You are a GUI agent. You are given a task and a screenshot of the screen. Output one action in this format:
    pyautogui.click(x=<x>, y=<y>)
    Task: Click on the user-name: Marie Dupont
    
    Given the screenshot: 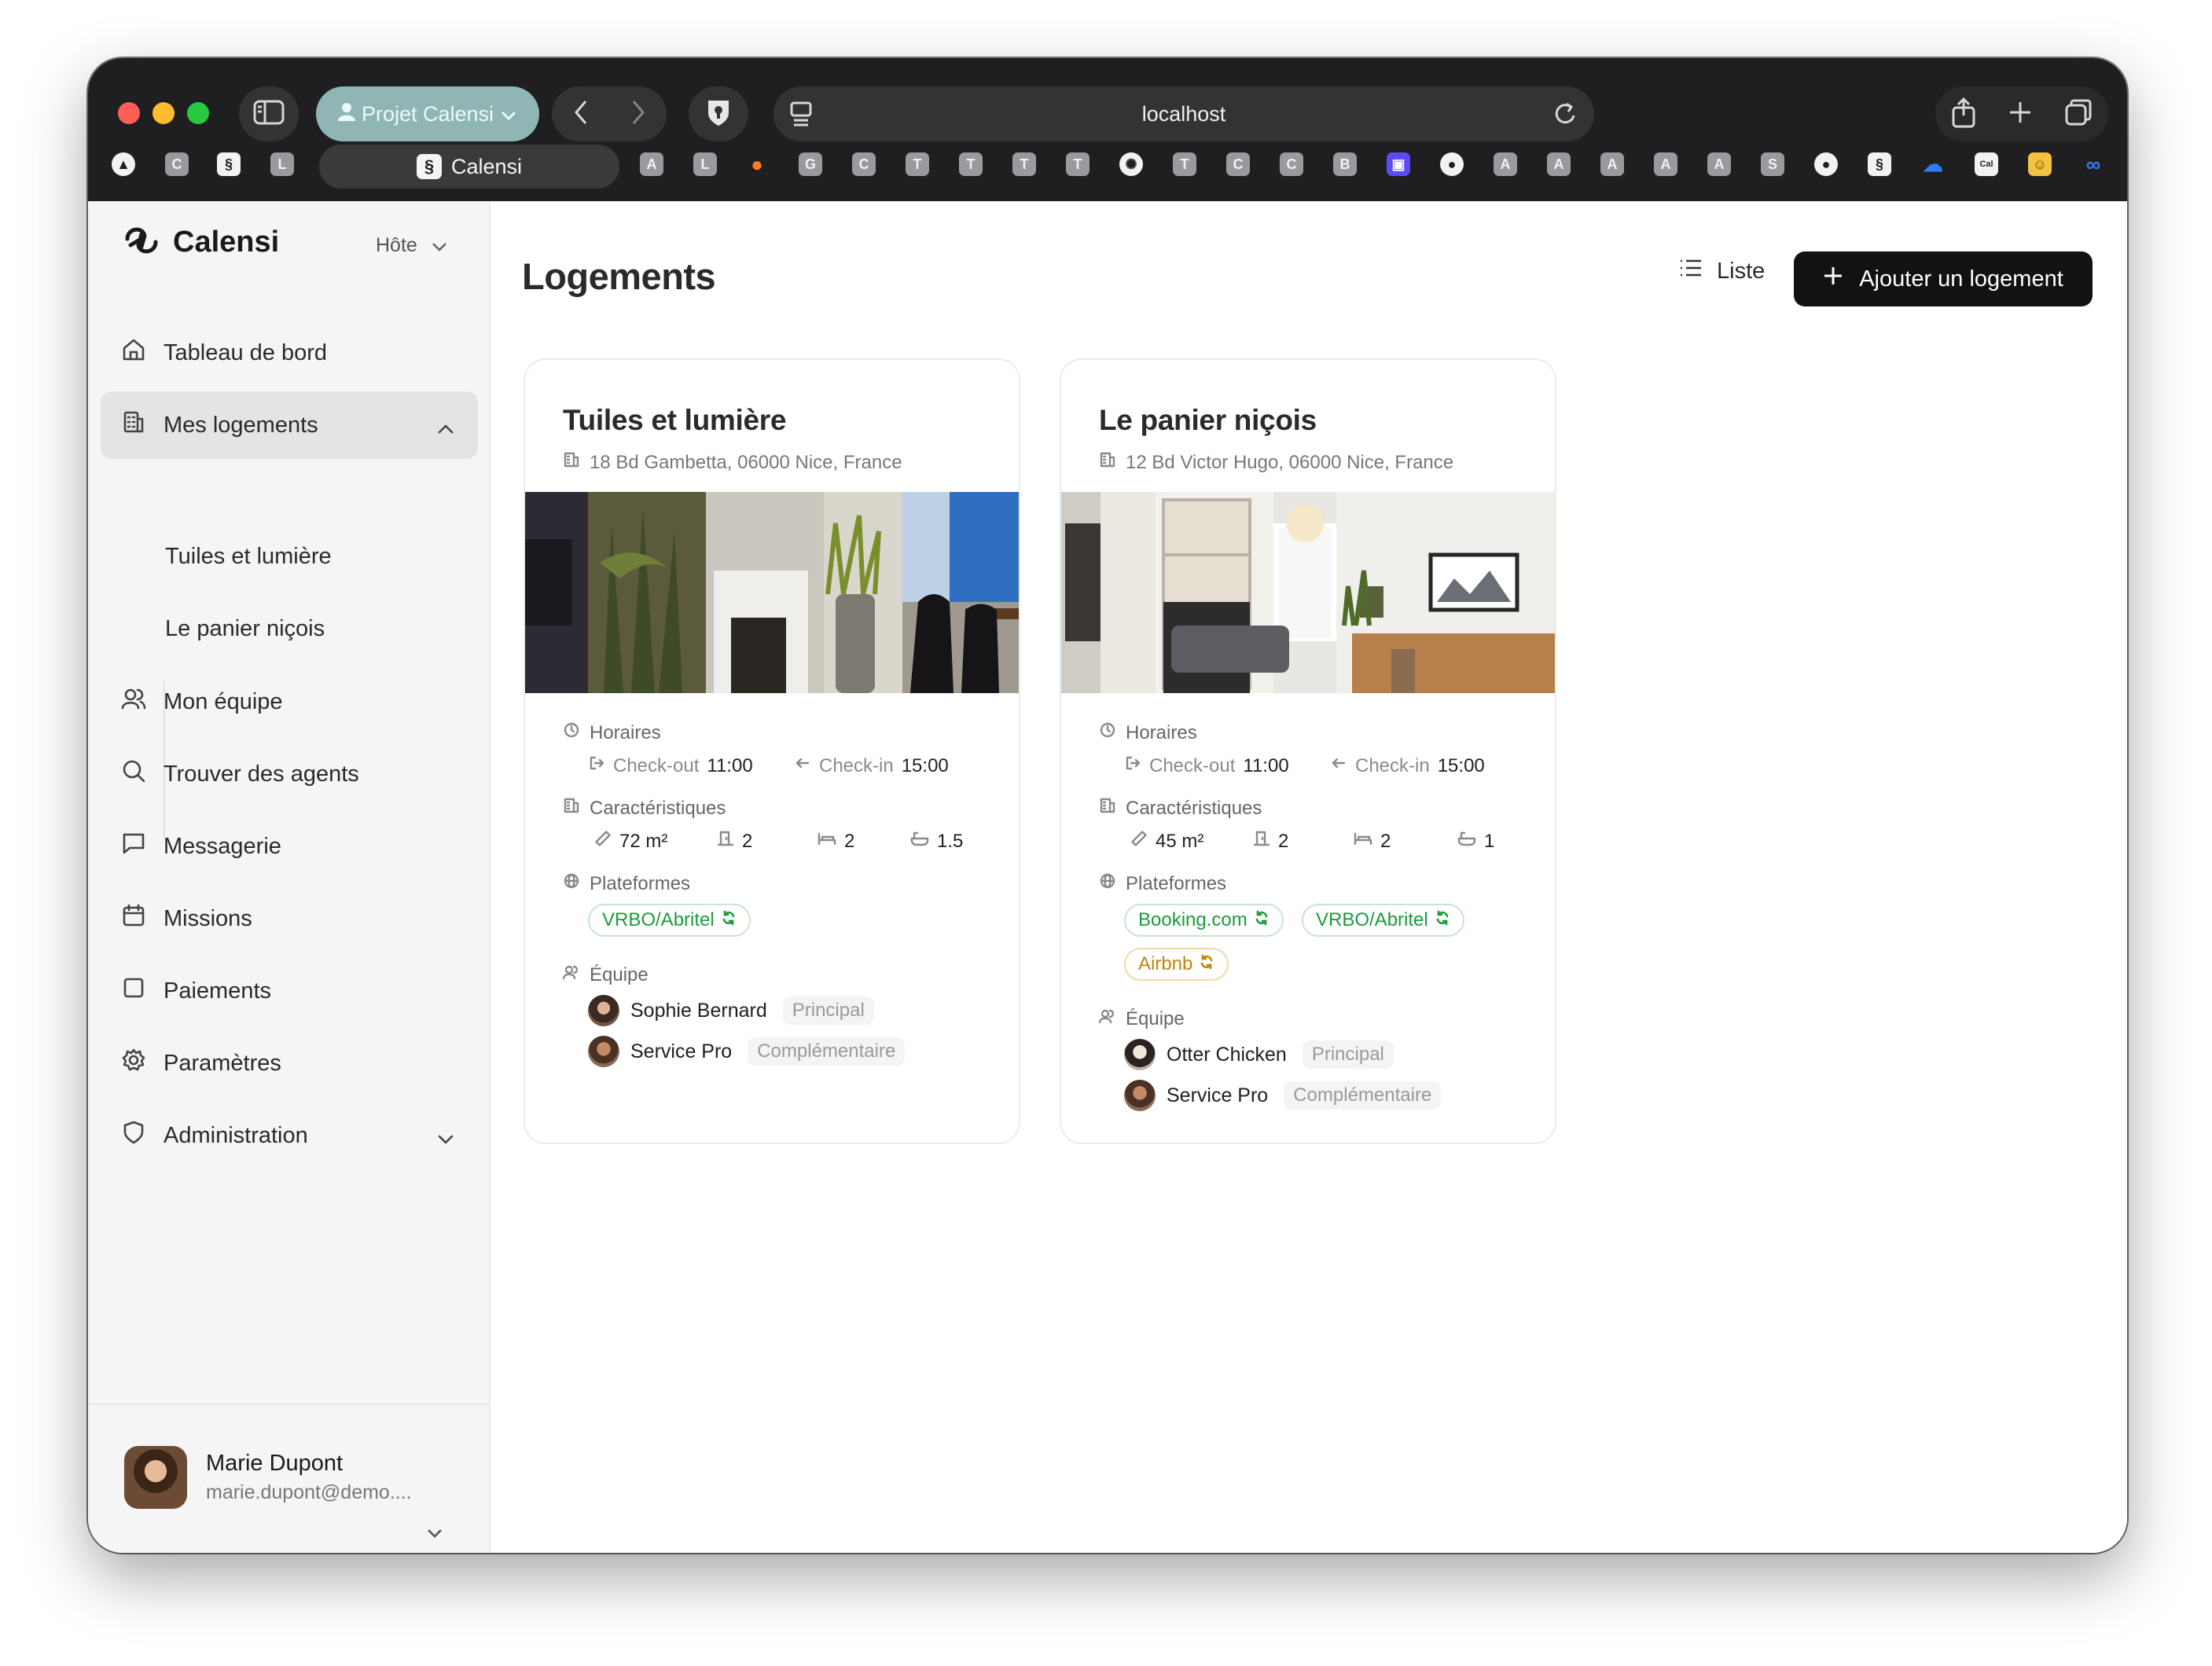 What is the action you would take?
    pyautogui.click(x=275, y=1463)
    